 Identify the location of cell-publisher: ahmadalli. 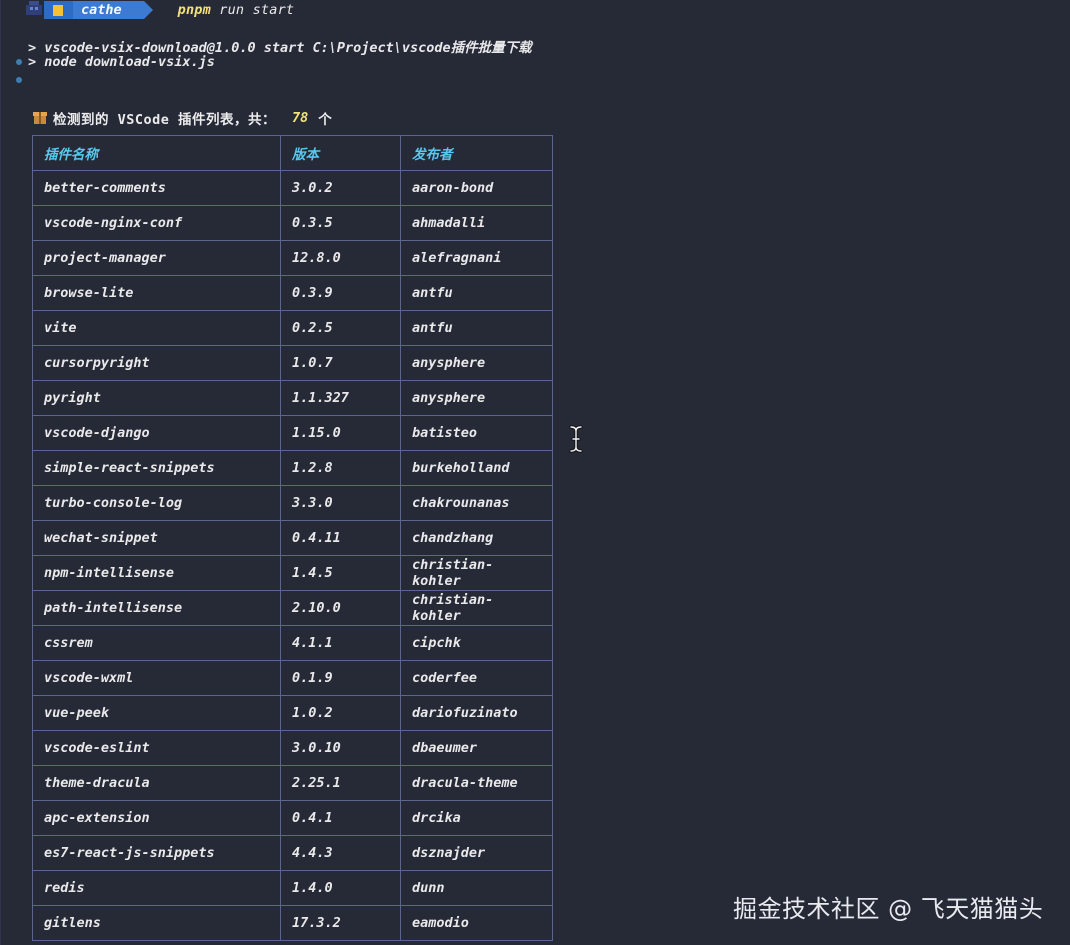
(476, 223).